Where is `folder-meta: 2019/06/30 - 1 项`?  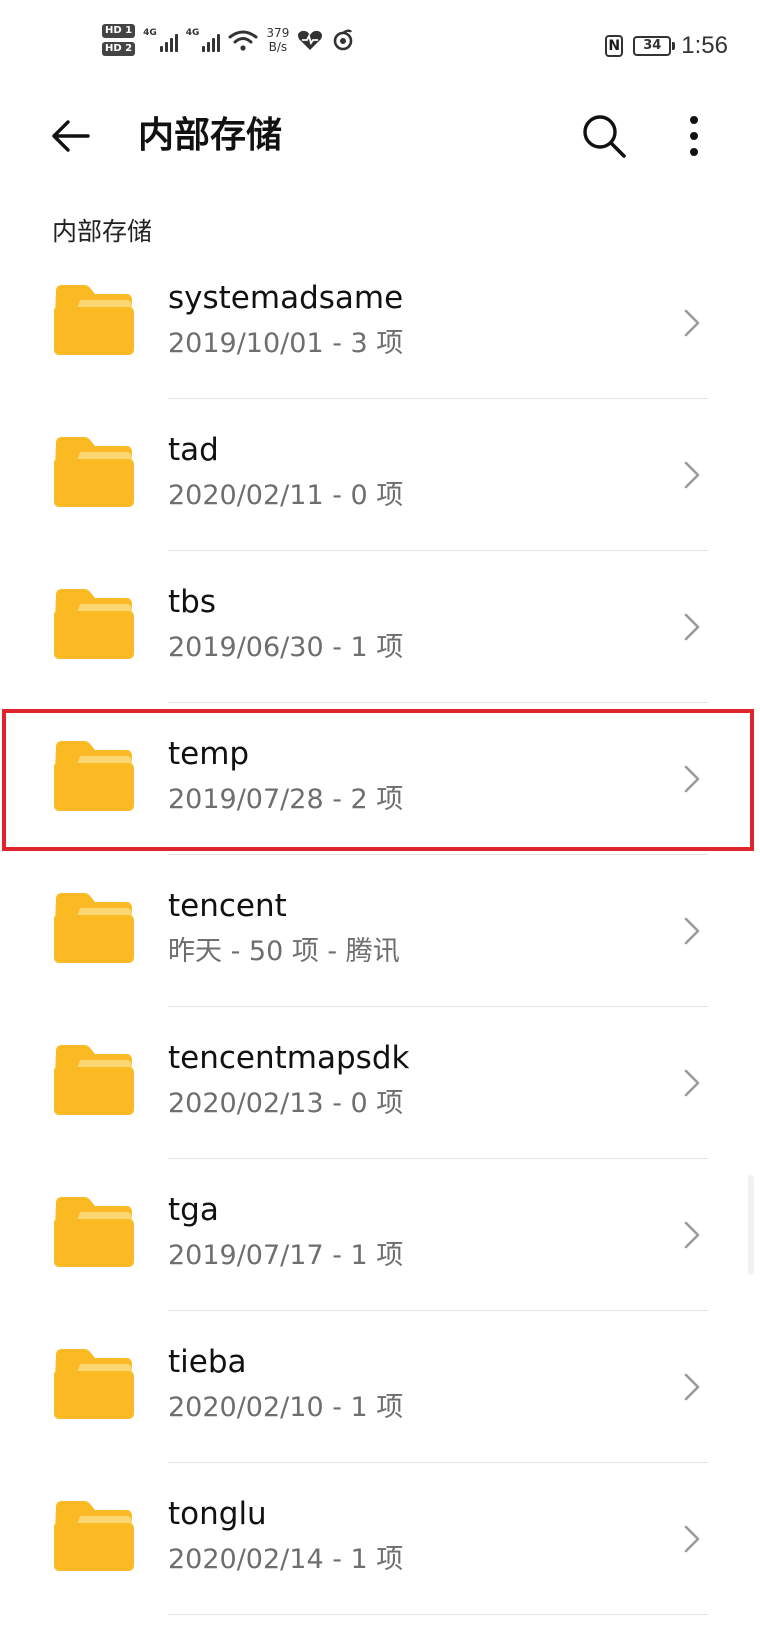 folder-meta: 2019/06/30 - 1 项 is located at coordinates (286, 647).